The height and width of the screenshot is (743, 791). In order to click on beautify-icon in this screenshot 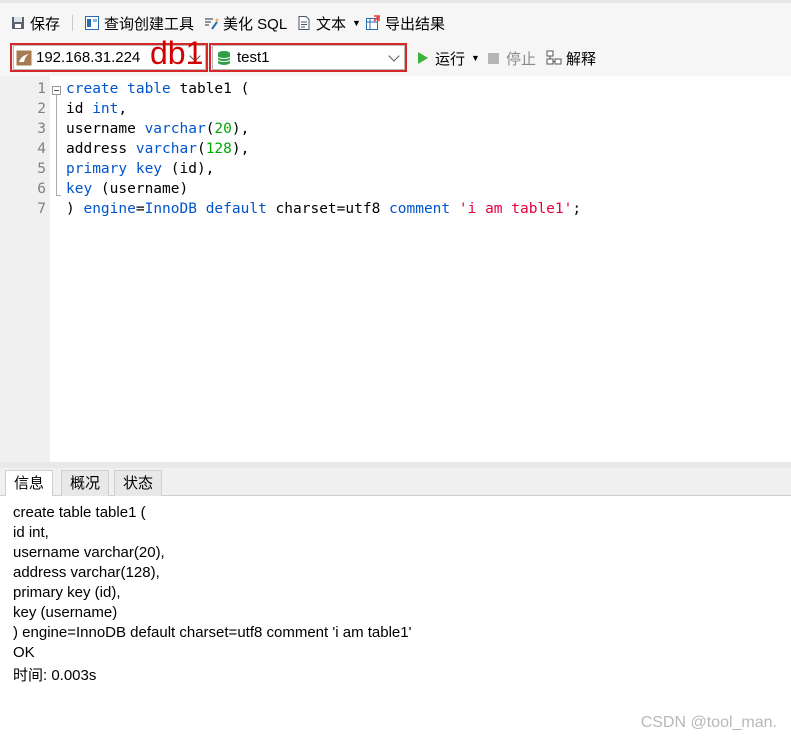, I will do `click(211, 23)`.